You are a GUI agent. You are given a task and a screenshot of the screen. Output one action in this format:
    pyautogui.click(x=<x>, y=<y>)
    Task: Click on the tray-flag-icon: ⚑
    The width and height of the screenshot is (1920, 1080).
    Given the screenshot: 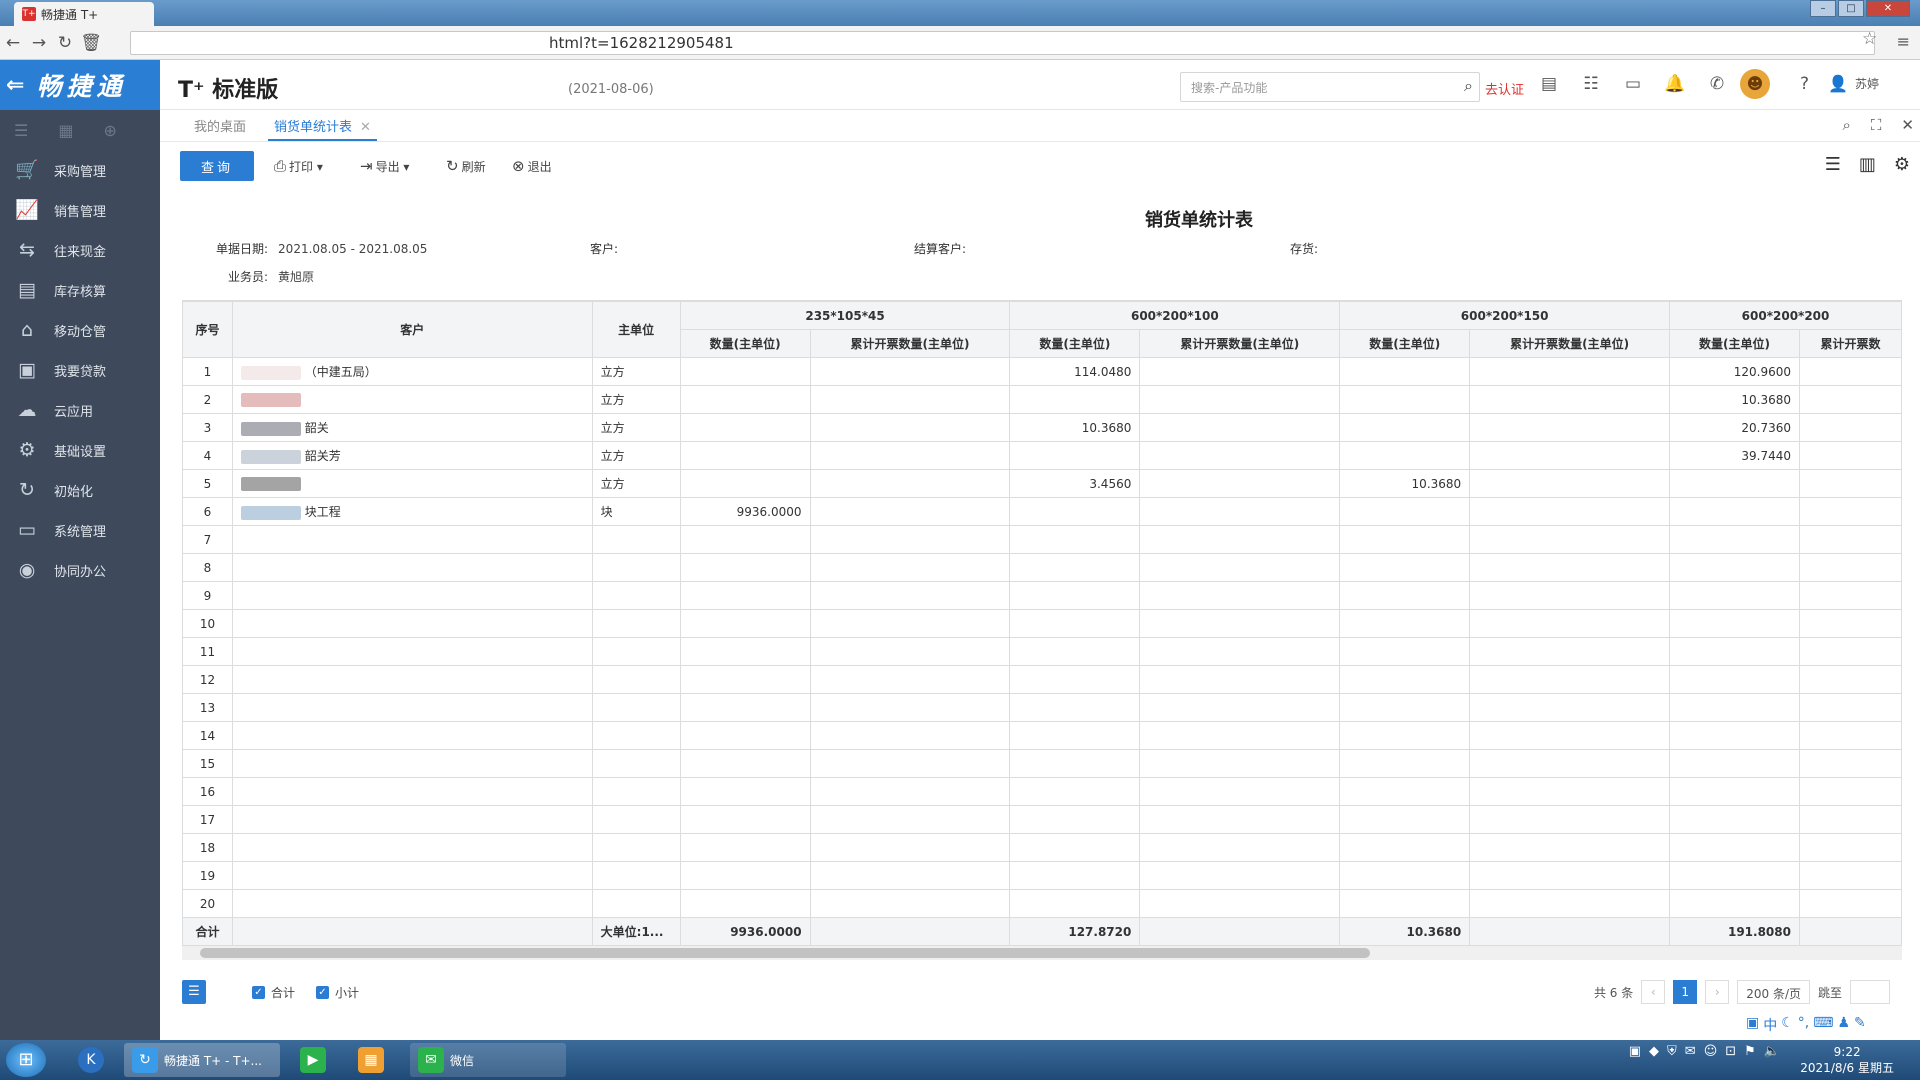 What is the action you would take?
    pyautogui.click(x=1750, y=1051)
    